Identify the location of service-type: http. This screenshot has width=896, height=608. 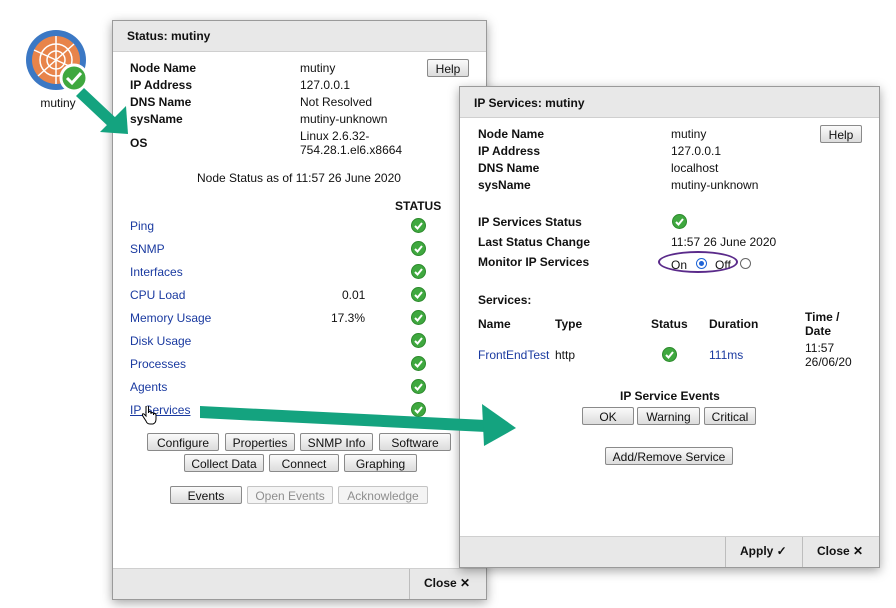
(565, 355).